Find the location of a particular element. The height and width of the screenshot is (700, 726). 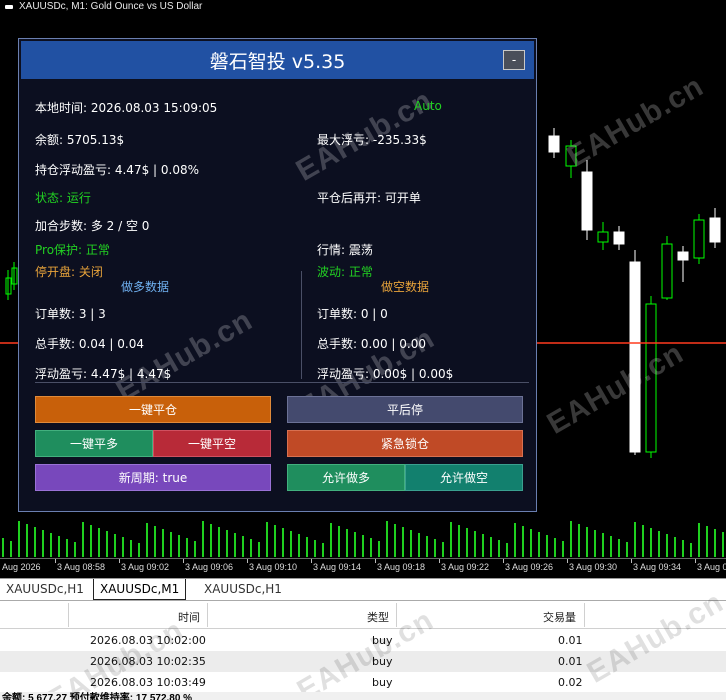

close-short-button: 一键平空 is located at coordinates (212, 443).